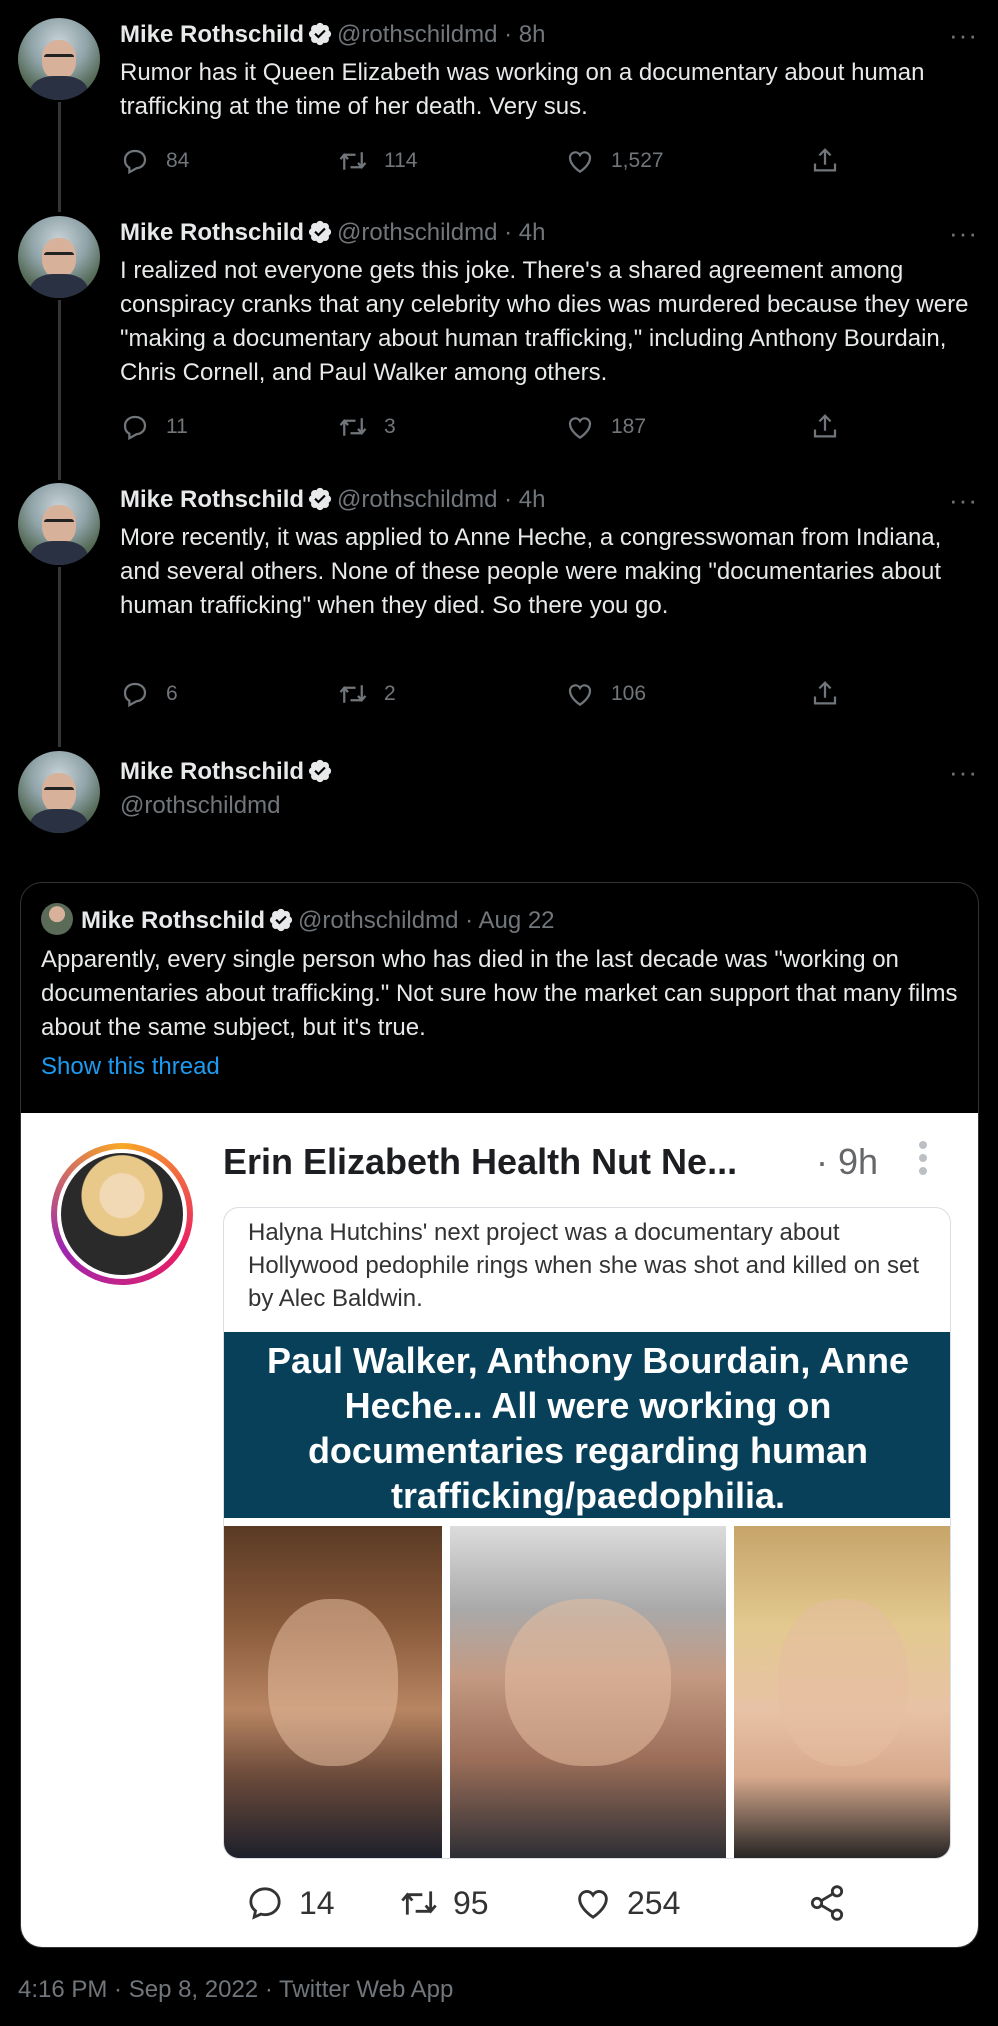 Image resolution: width=998 pixels, height=2026 pixels. I want to click on tweet-actions: 11 3 187, so click(490, 429).